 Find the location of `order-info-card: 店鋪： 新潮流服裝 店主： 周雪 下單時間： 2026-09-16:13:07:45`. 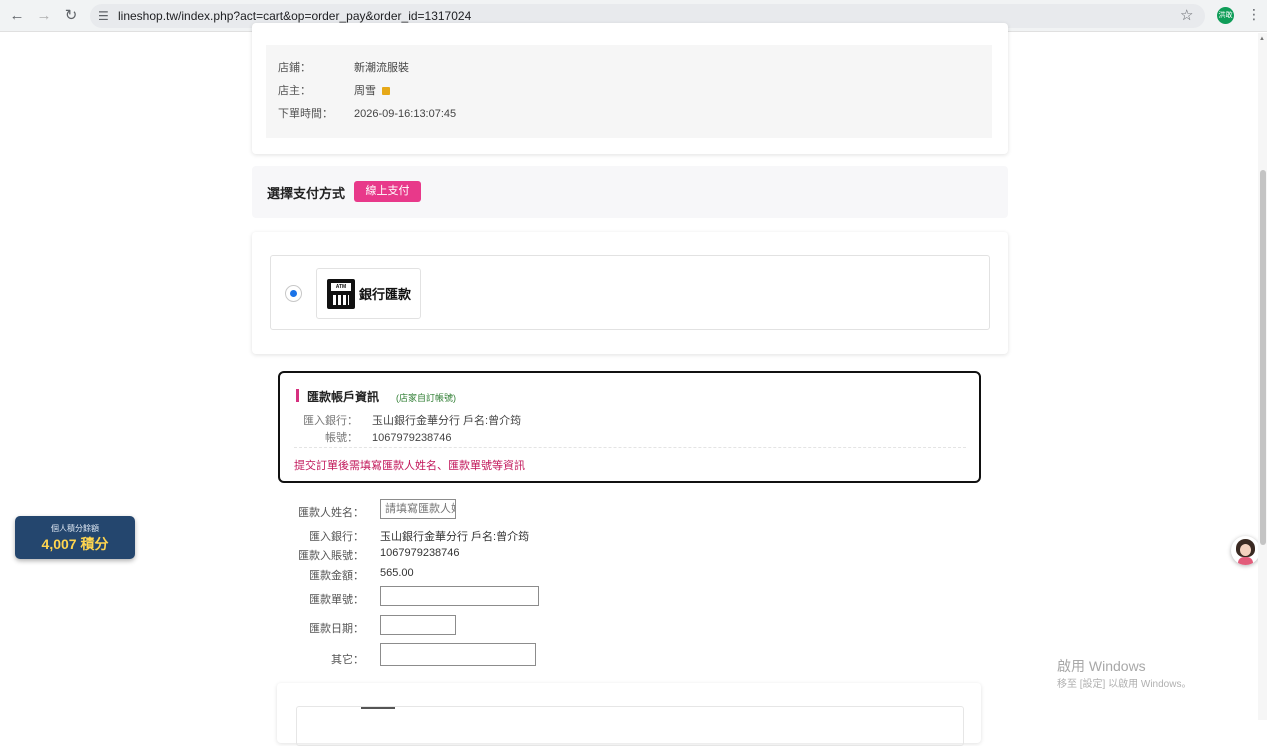

order-info-card: 店鋪： 新潮流服裝 店主： 周雪 下單時間： 2026-09-16:13:07:45 is located at coordinates (630, 88).